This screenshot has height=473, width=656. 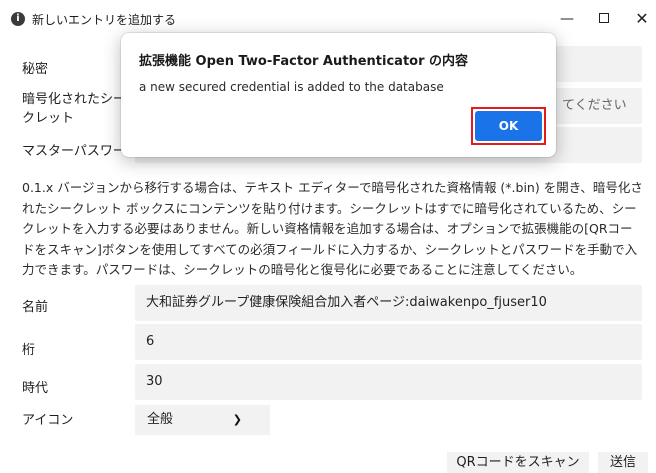 I want to click on scan-qr-button: QRコードをスキャン, so click(x=518, y=462).